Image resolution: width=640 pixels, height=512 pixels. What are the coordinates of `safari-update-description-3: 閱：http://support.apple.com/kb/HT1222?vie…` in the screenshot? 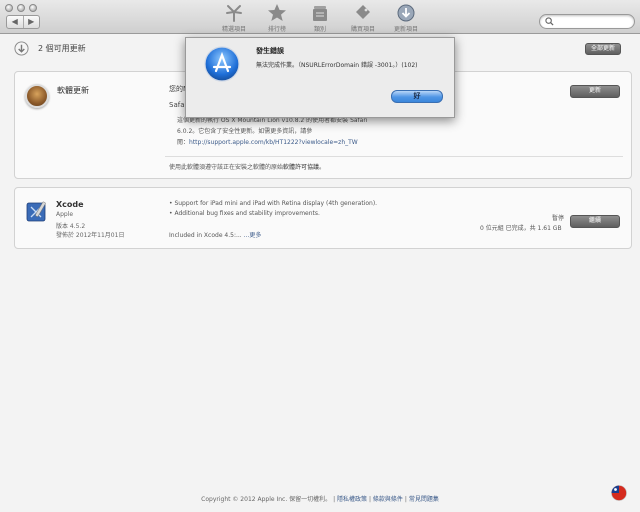 It's located at (267, 141).